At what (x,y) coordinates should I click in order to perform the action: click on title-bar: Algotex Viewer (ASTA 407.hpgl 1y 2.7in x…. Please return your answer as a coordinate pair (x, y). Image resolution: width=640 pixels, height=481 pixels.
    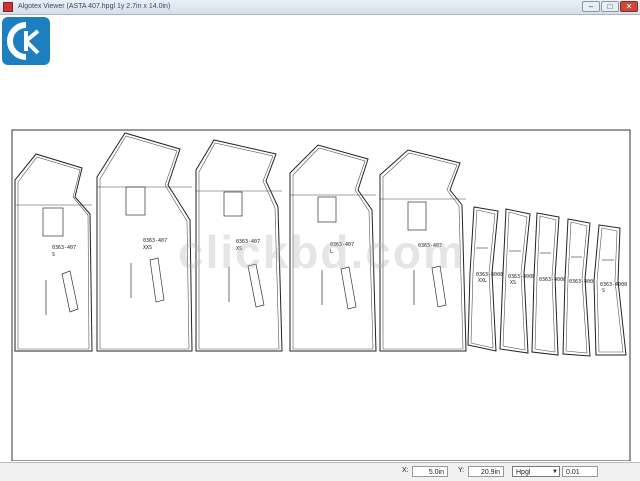
    Looking at the image, I should click on (320, 7).